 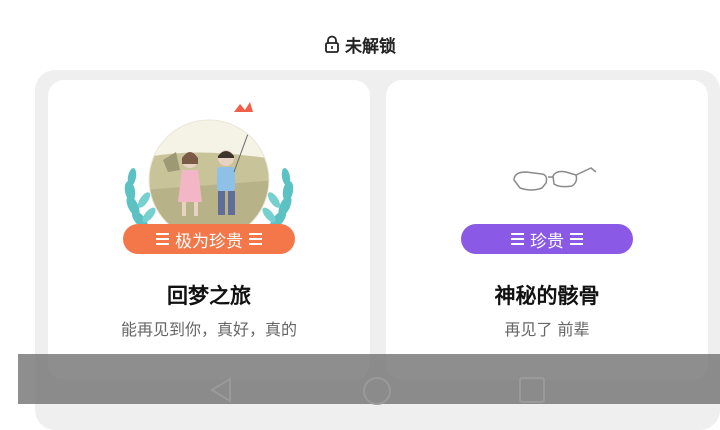 What do you see at coordinates (370, 46) in the screenshot?
I see `unlock-status-label: 未解锁` at bounding box center [370, 46].